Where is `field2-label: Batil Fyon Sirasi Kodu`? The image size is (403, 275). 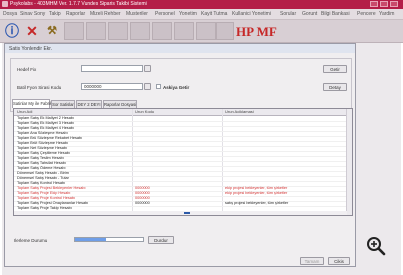
field2-label: Batil Fyon Sirasi Kodu is located at coordinates (39, 87).